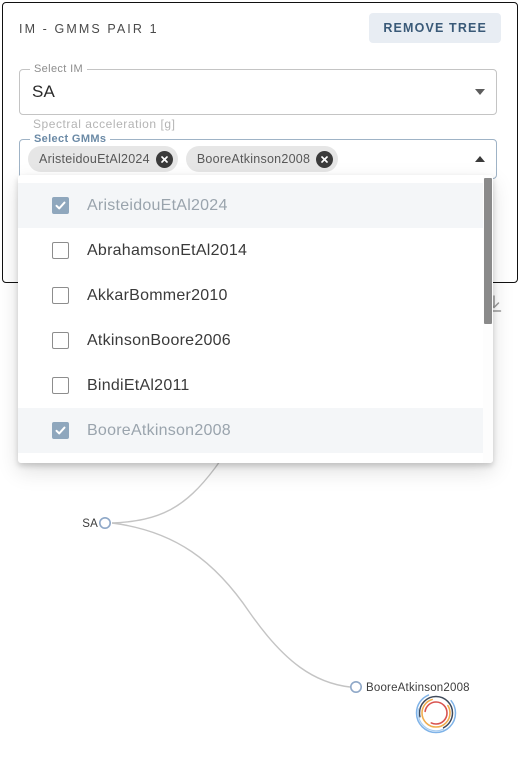 The height and width of the screenshot is (757, 522). Describe the element at coordinates (90, 524) in the screenshot. I see `tree-root-label: SA` at that location.